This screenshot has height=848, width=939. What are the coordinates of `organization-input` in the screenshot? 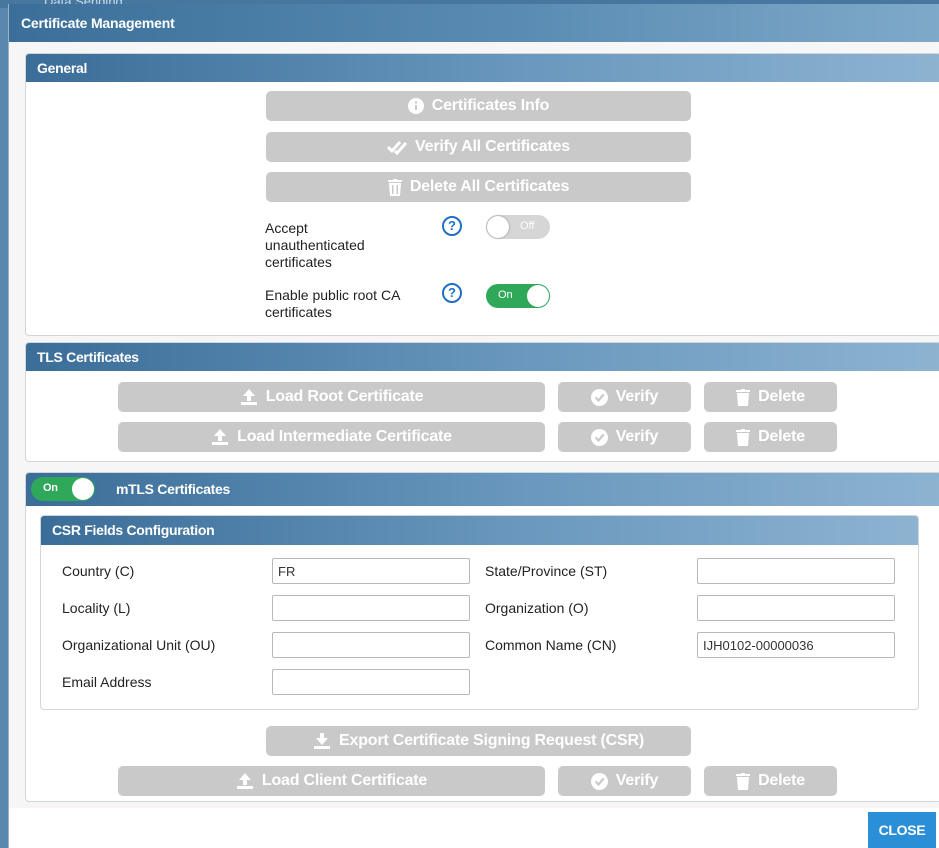 It's located at (796, 608).